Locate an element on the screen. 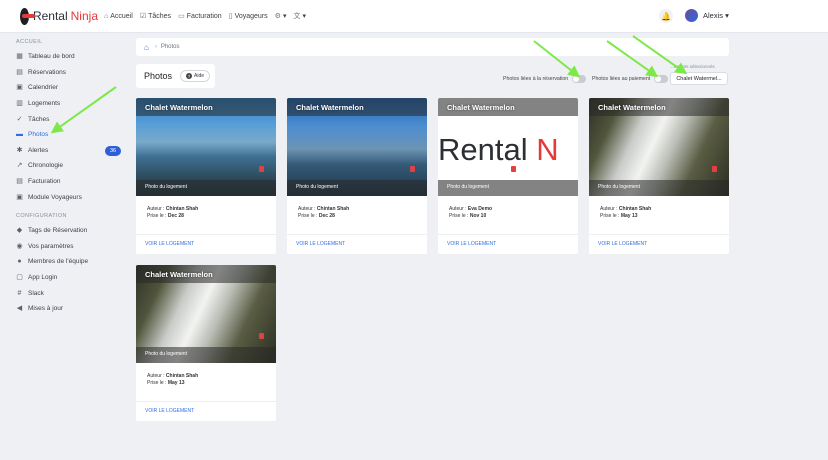 This screenshot has height=460, width=828. sidebar-item-reservations: ▤ Réservations is located at coordinates (63, 73).